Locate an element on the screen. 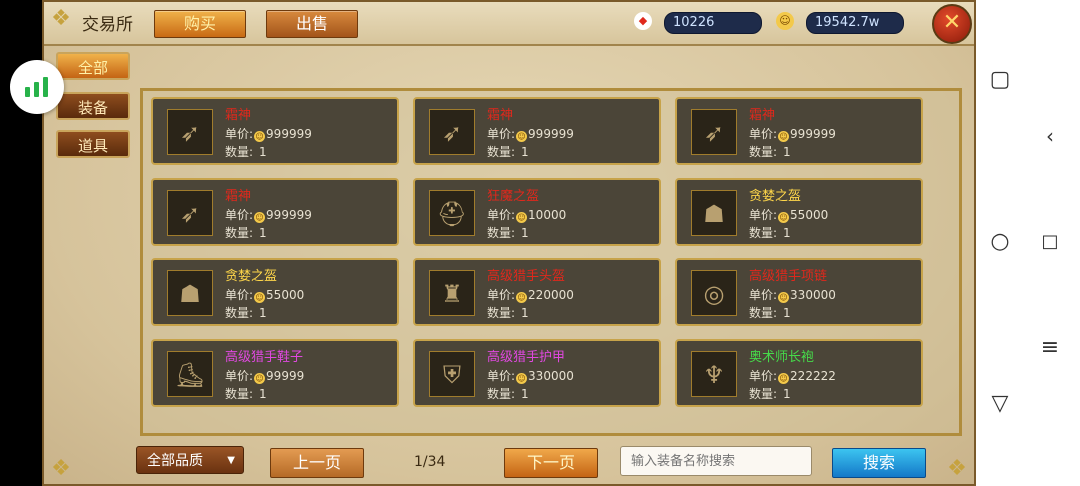  item-price: 单价: ☺ 222222 is located at coordinates (792, 375).